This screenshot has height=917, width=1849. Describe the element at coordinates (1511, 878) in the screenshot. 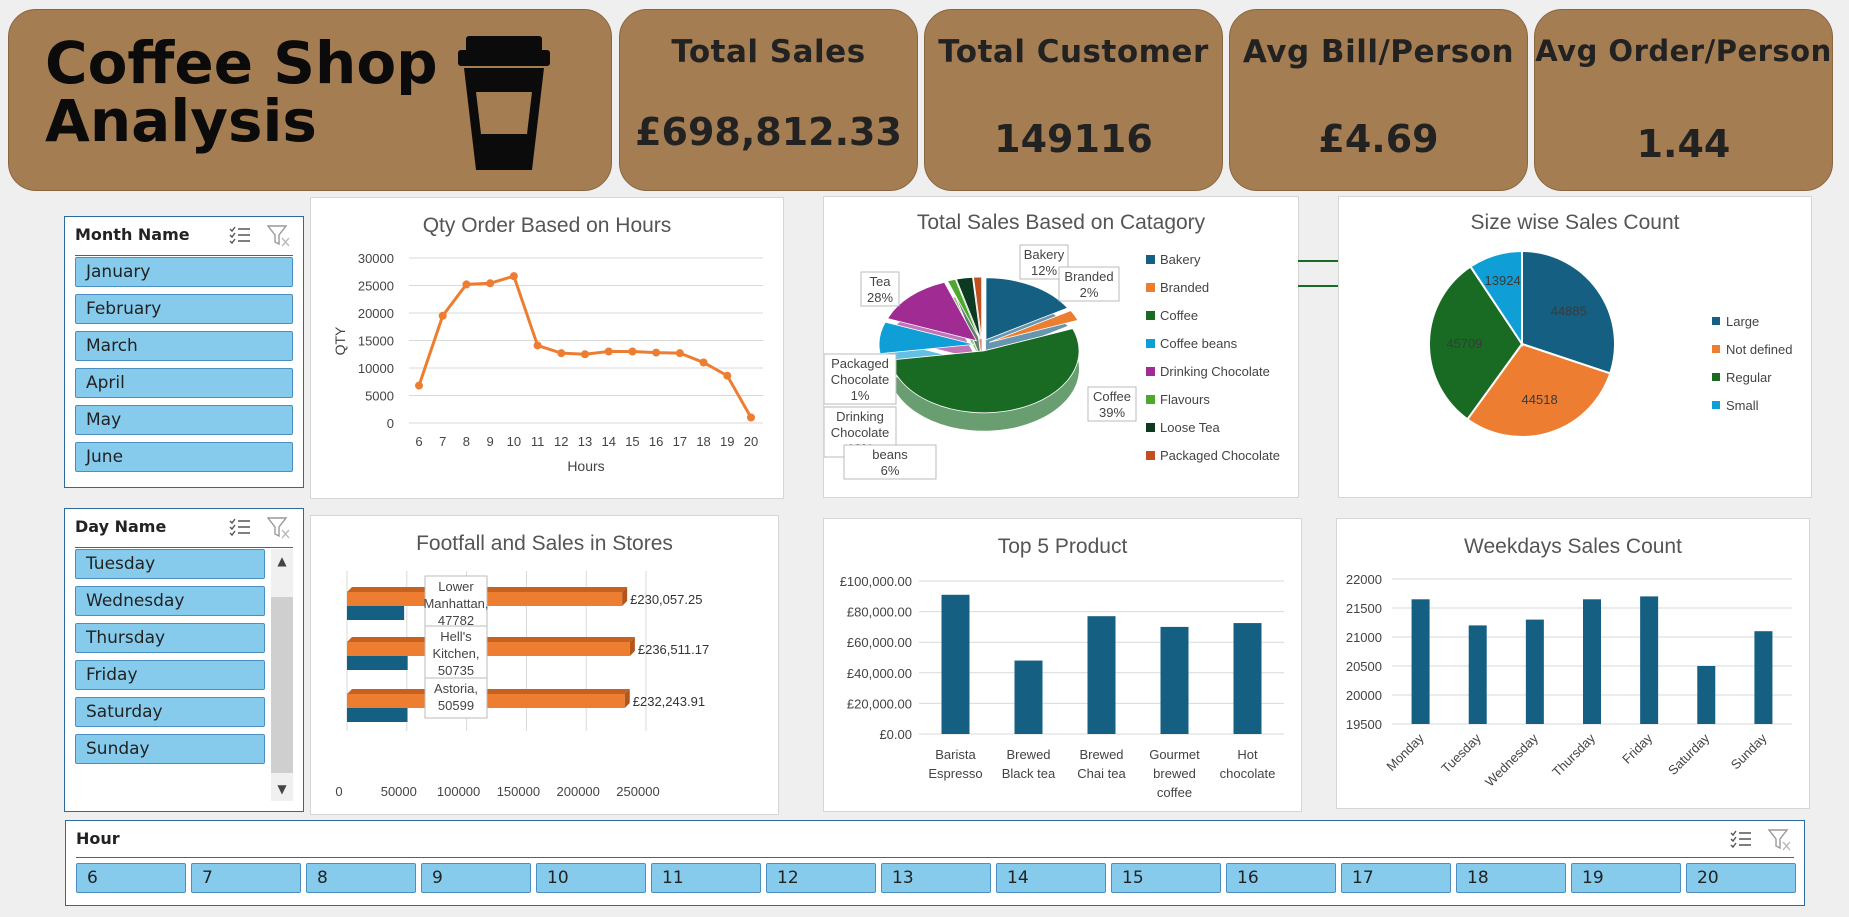

I see `hour-item: 18` at that location.